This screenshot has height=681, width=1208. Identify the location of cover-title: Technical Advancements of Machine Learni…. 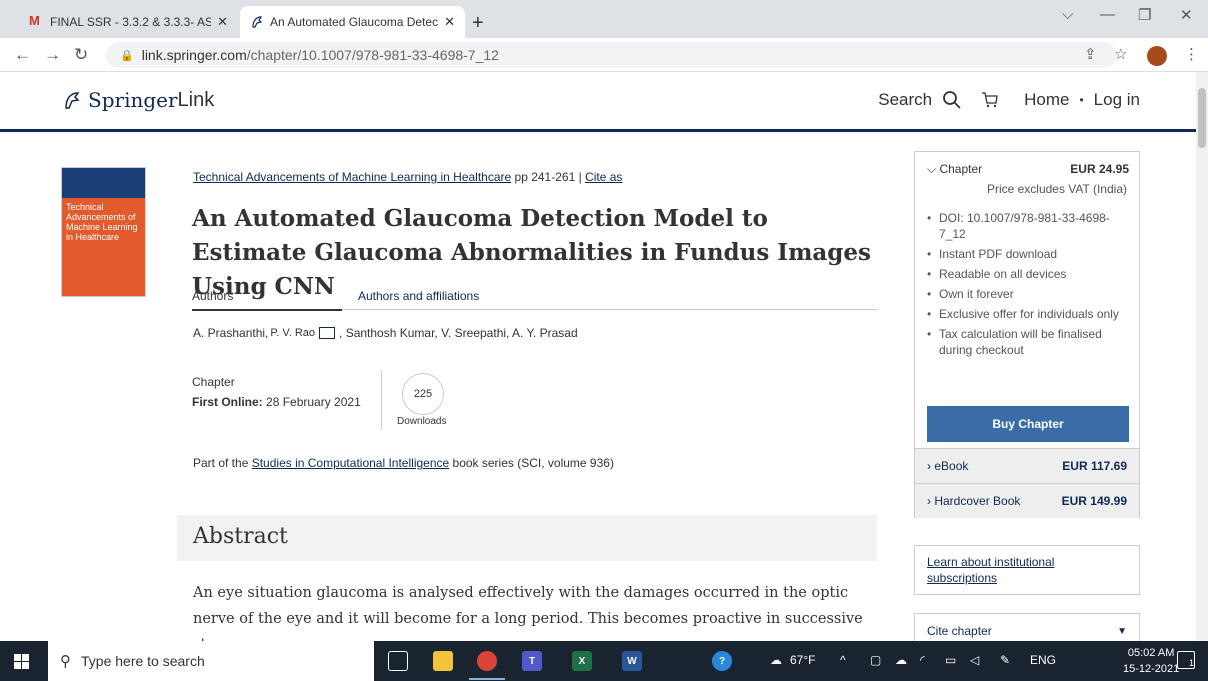
(102, 222).